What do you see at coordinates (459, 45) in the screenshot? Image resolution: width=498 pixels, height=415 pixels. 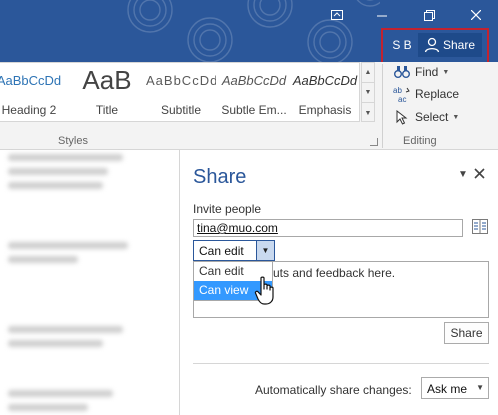 I see `title-share-label: Share` at bounding box center [459, 45].